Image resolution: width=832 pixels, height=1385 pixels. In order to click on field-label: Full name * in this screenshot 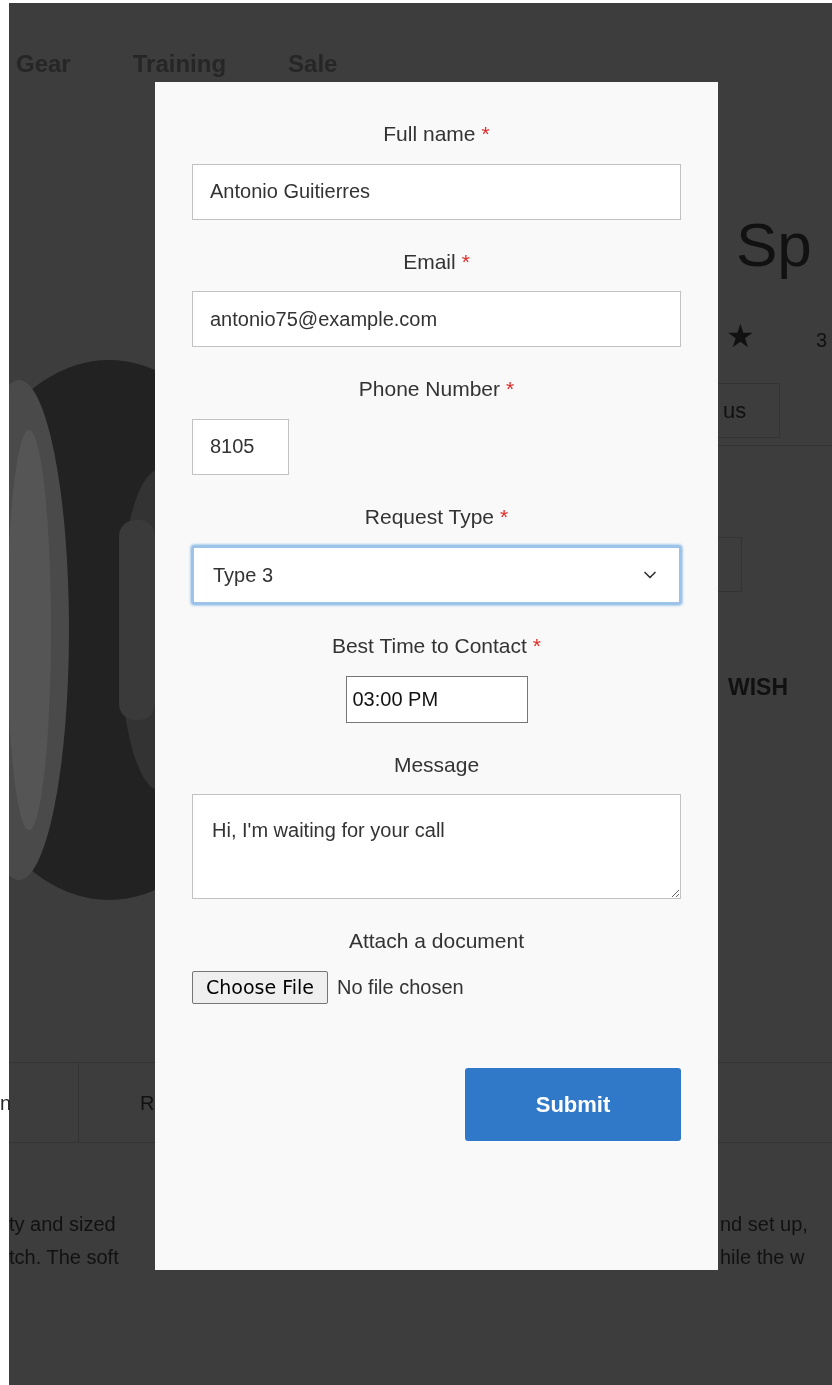, I will do `click(436, 133)`.